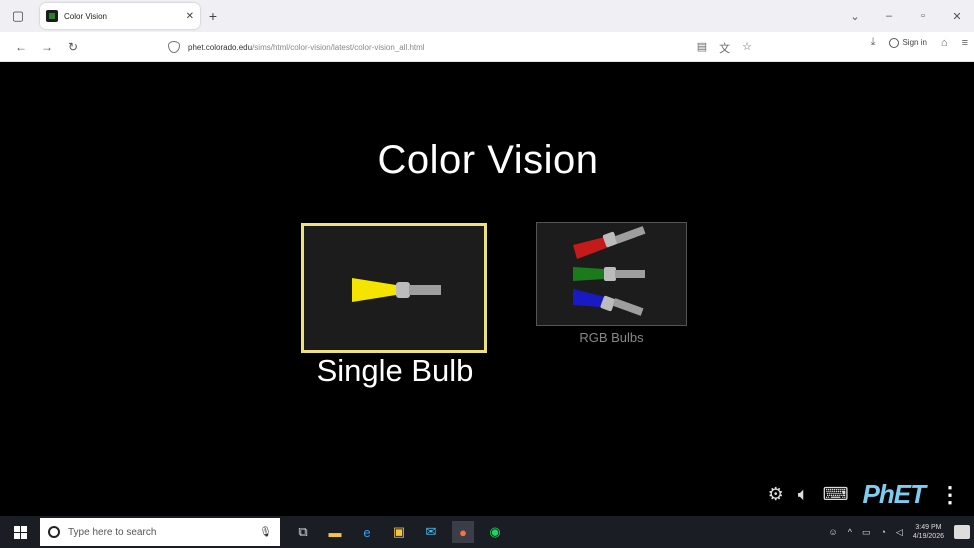 Image resolution: width=974 pixels, height=548 pixels. I want to click on rgb-bulbs-label: RGB Bulbs, so click(611, 337).